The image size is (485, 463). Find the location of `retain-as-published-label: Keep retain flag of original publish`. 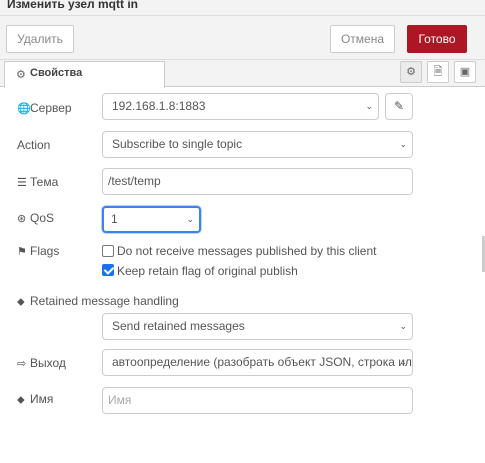

retain-as-published-label: Keep retain flag of original publish is located at coordinates (207, 271).